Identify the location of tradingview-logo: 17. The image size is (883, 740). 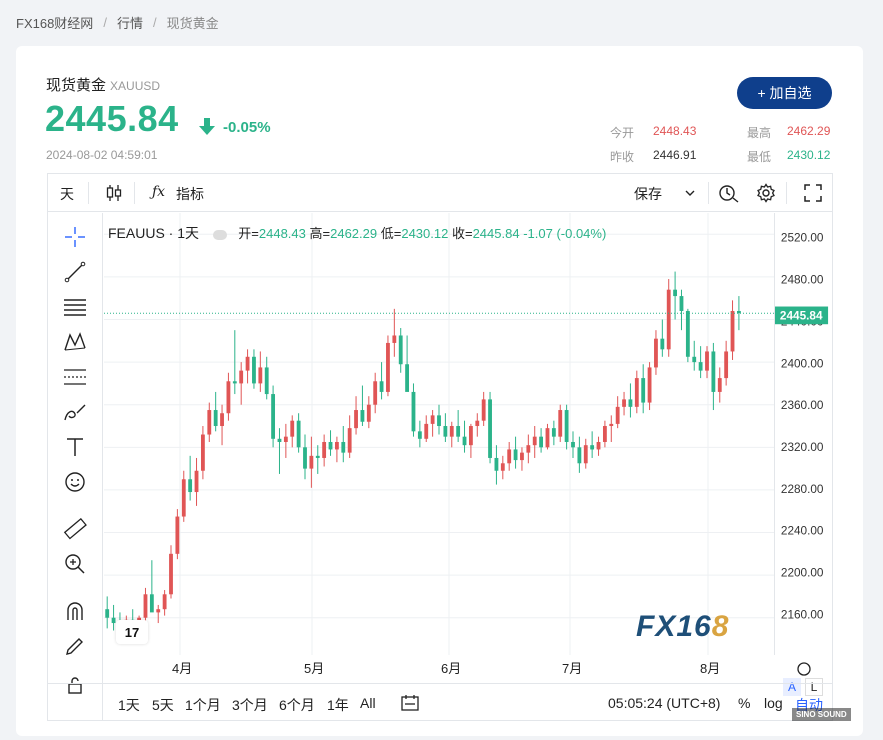
(132, 632).